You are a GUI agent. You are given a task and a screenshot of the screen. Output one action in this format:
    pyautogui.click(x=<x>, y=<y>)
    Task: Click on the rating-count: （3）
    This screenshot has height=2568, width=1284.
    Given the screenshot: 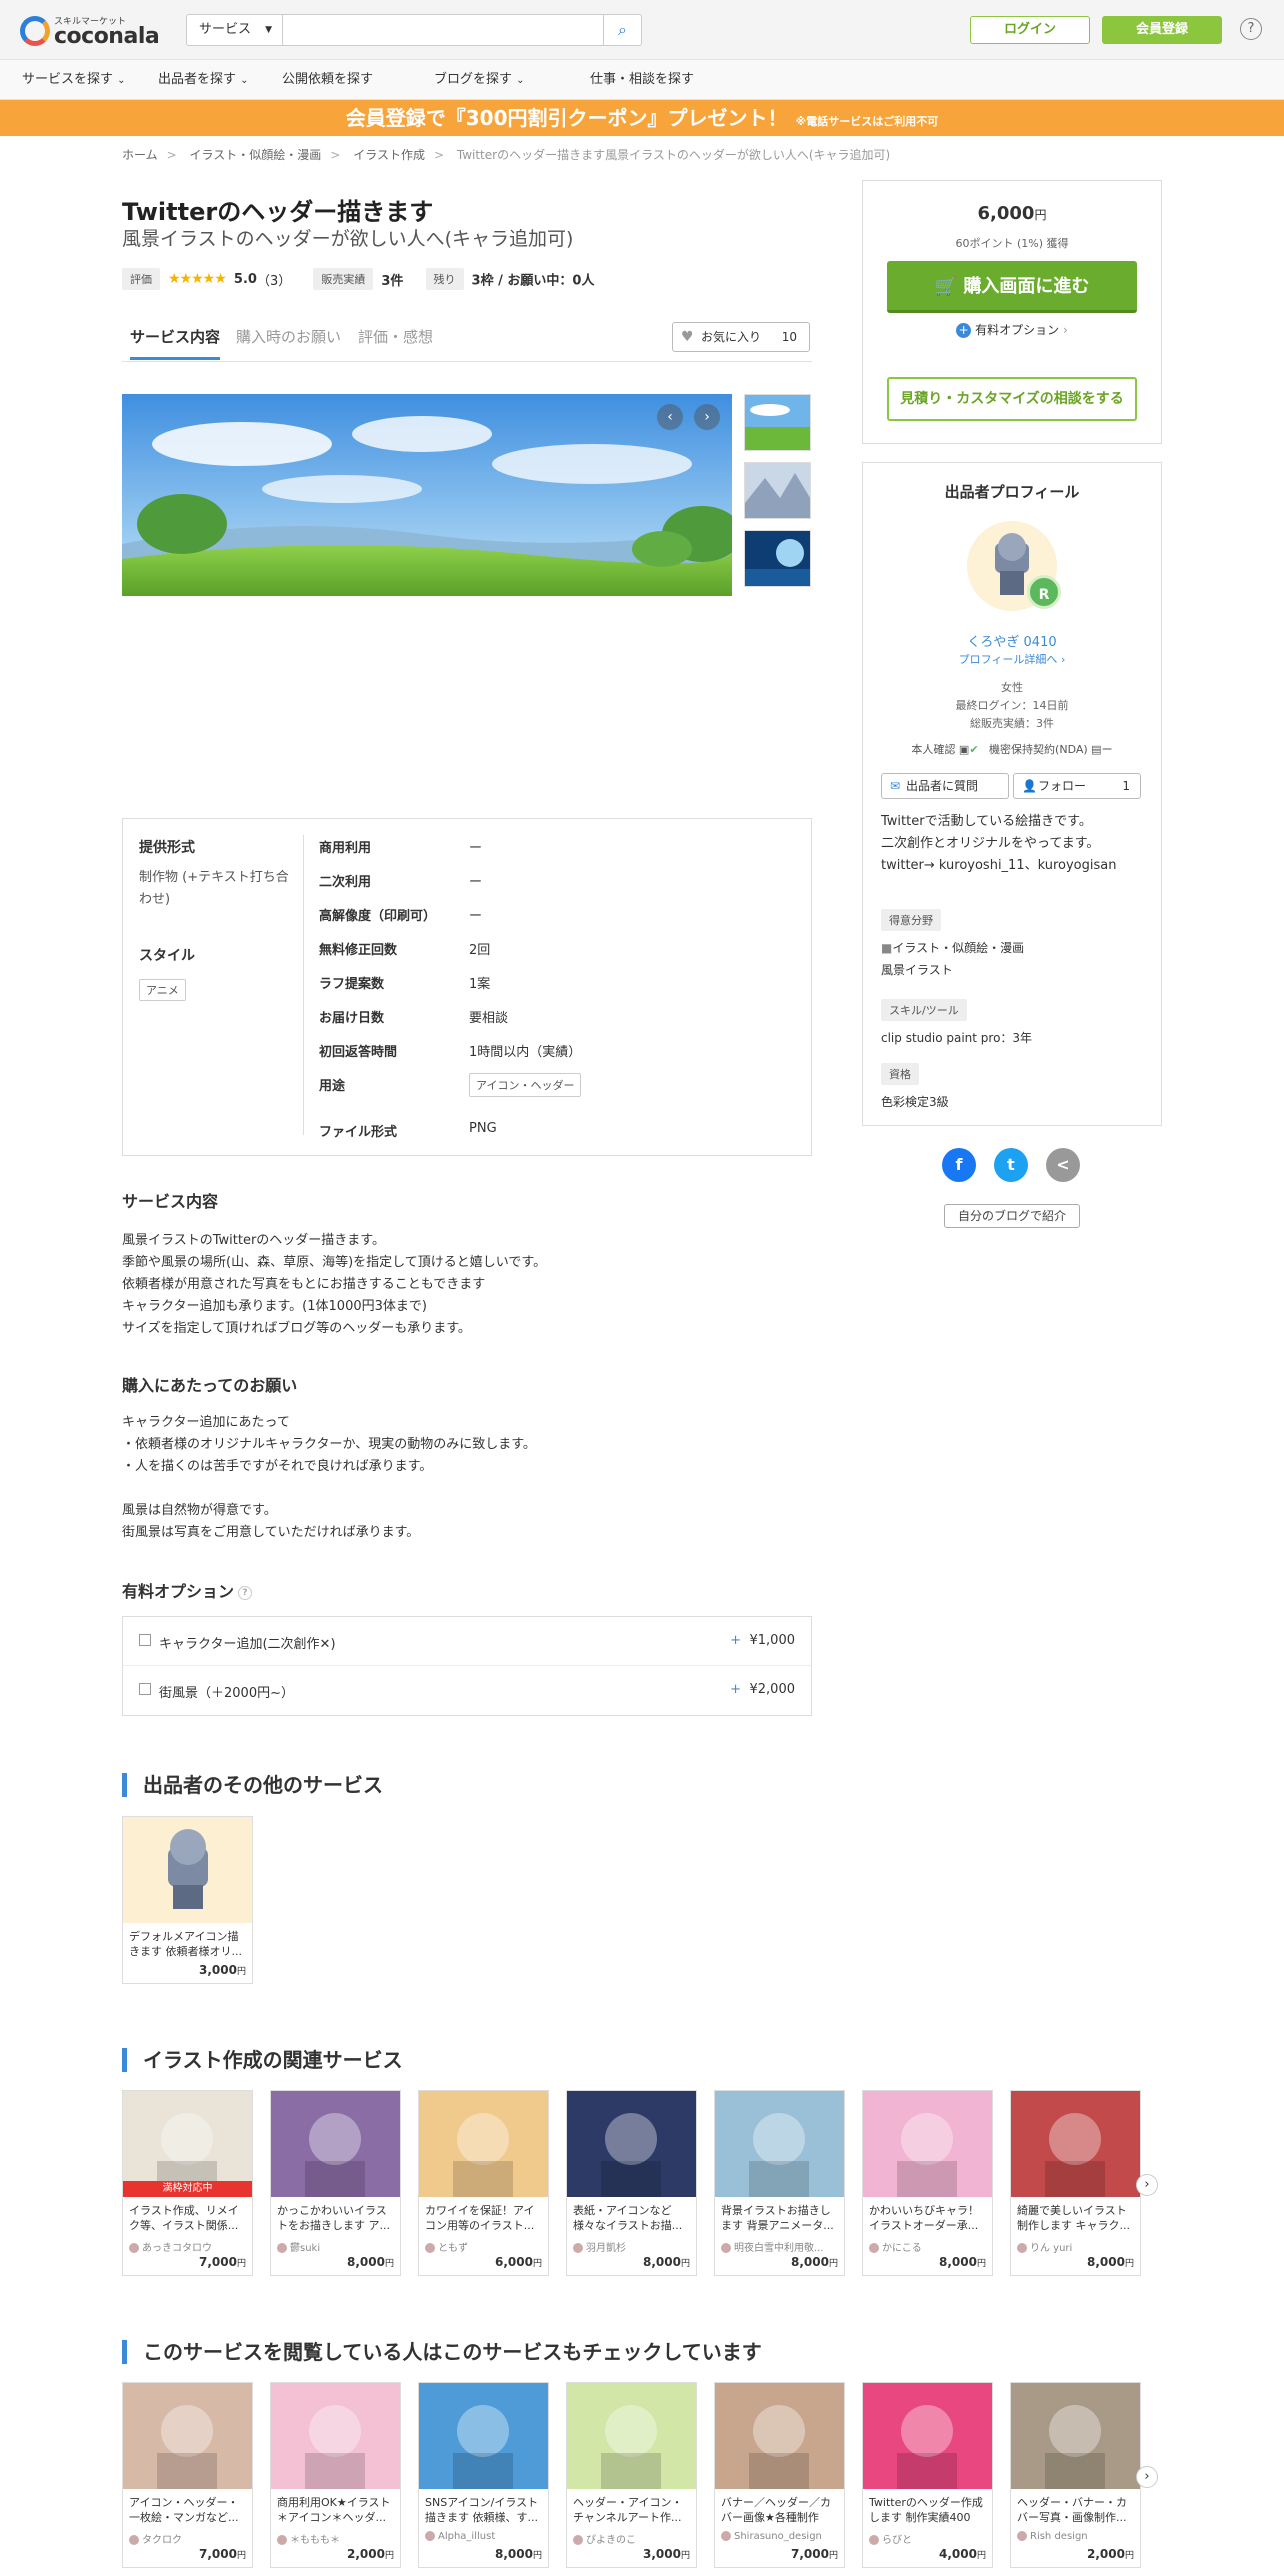 What is the action you would take?
    pyautogui.click(x=274, y=281)
    